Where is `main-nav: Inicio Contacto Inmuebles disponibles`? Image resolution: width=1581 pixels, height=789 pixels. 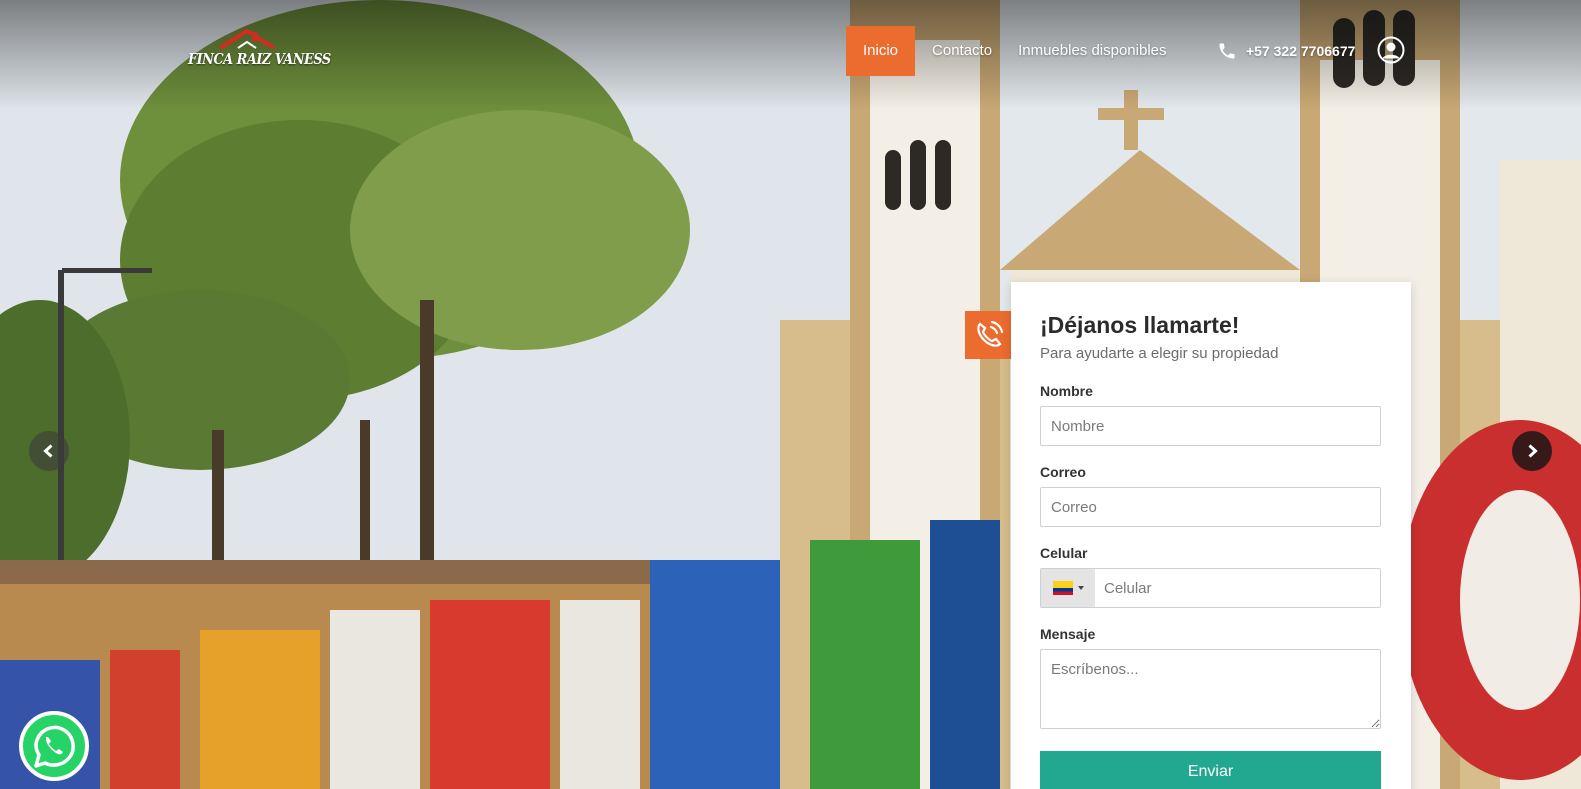
main-nav: Inicio Contacto Inmuebles disponibles is located at coordinates (1011, 51).